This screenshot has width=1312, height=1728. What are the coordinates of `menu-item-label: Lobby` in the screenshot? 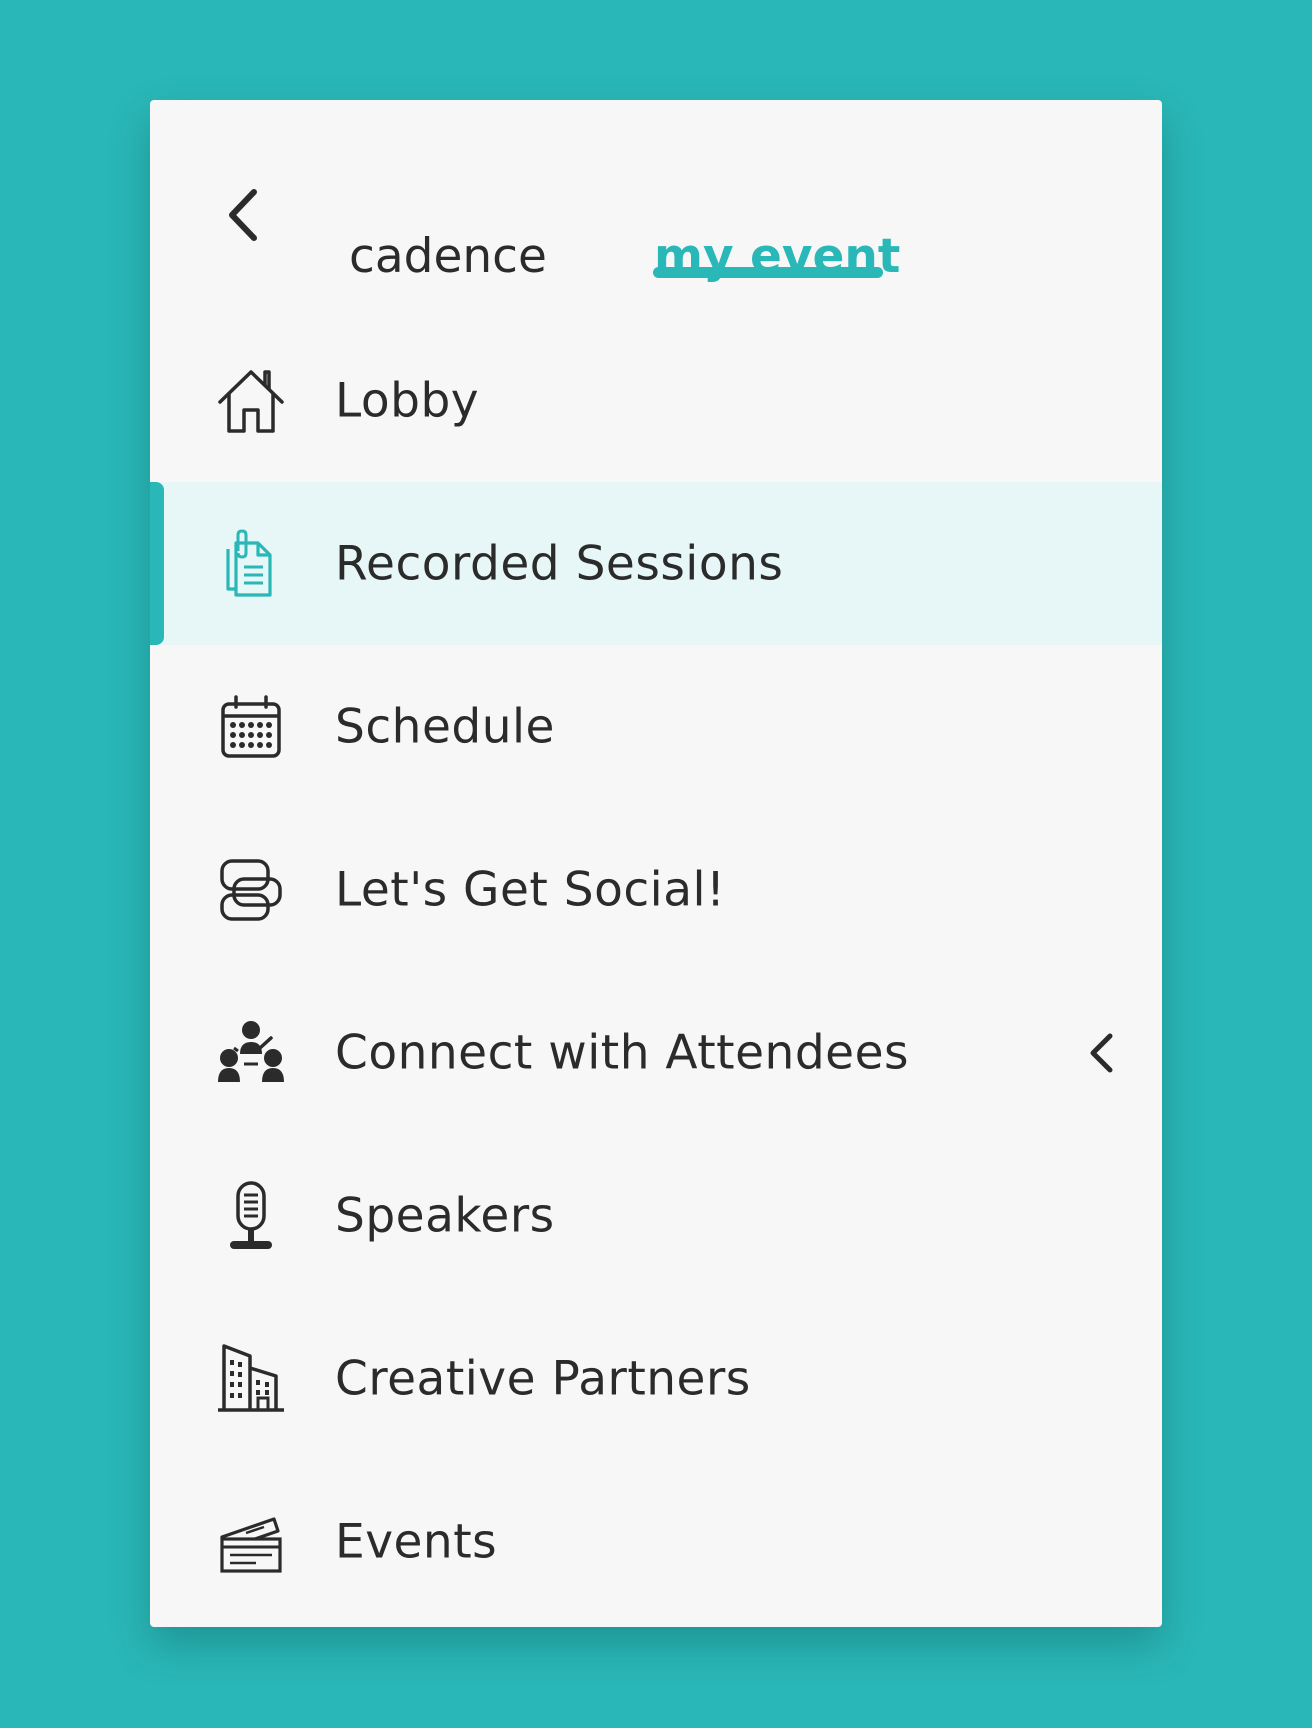 It's located at (407, 400).